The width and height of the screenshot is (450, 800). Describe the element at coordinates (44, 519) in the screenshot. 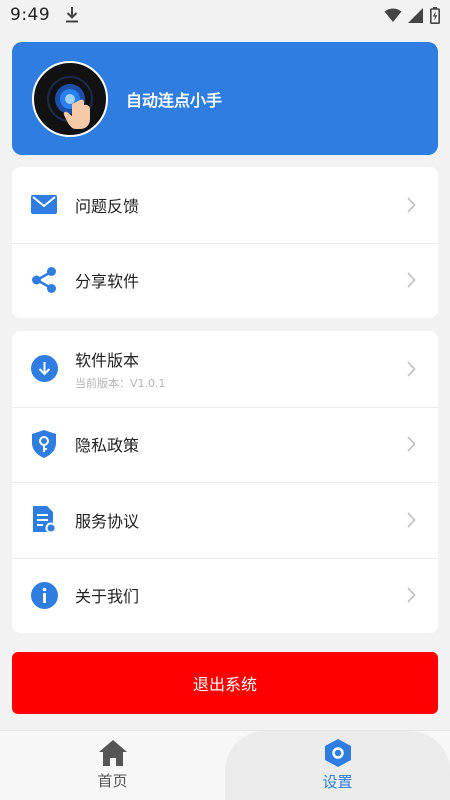

I see `document-icon` at that location.